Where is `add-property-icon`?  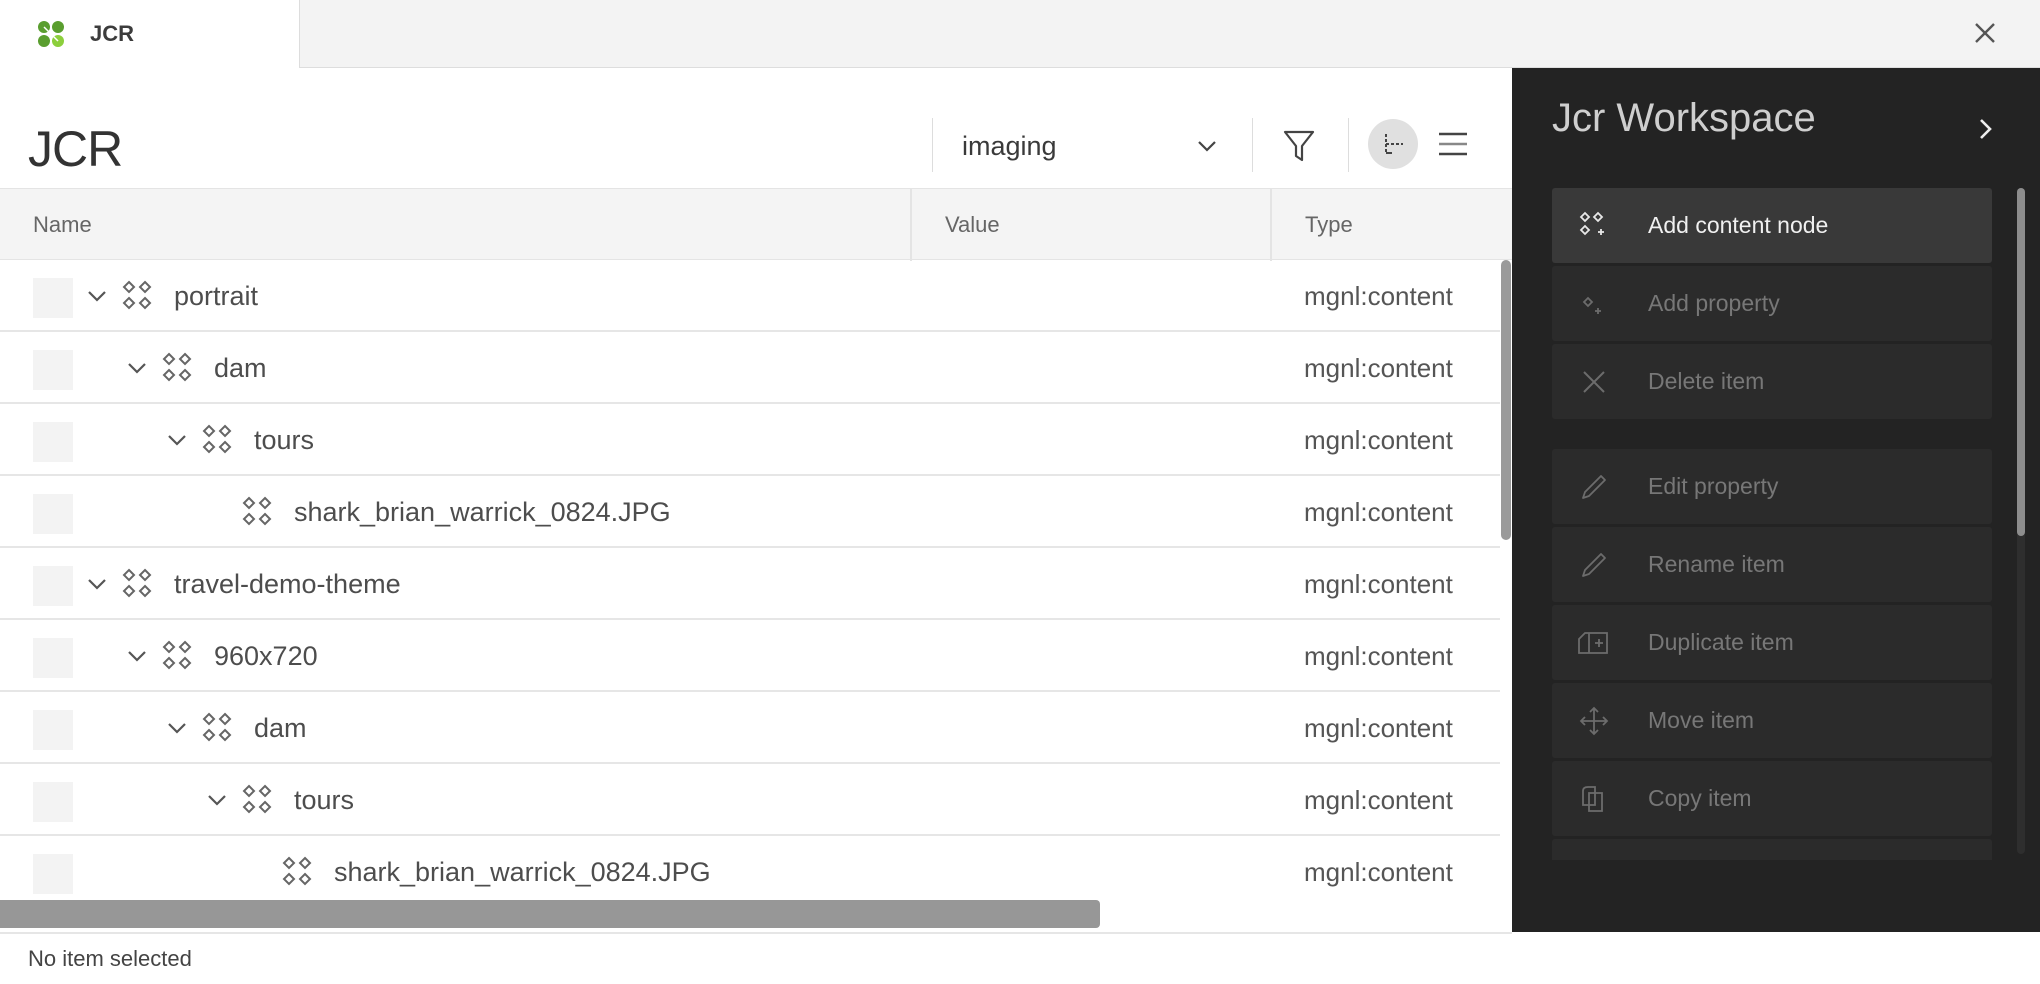 add-property-icon is located at coordinates (1594, 304).